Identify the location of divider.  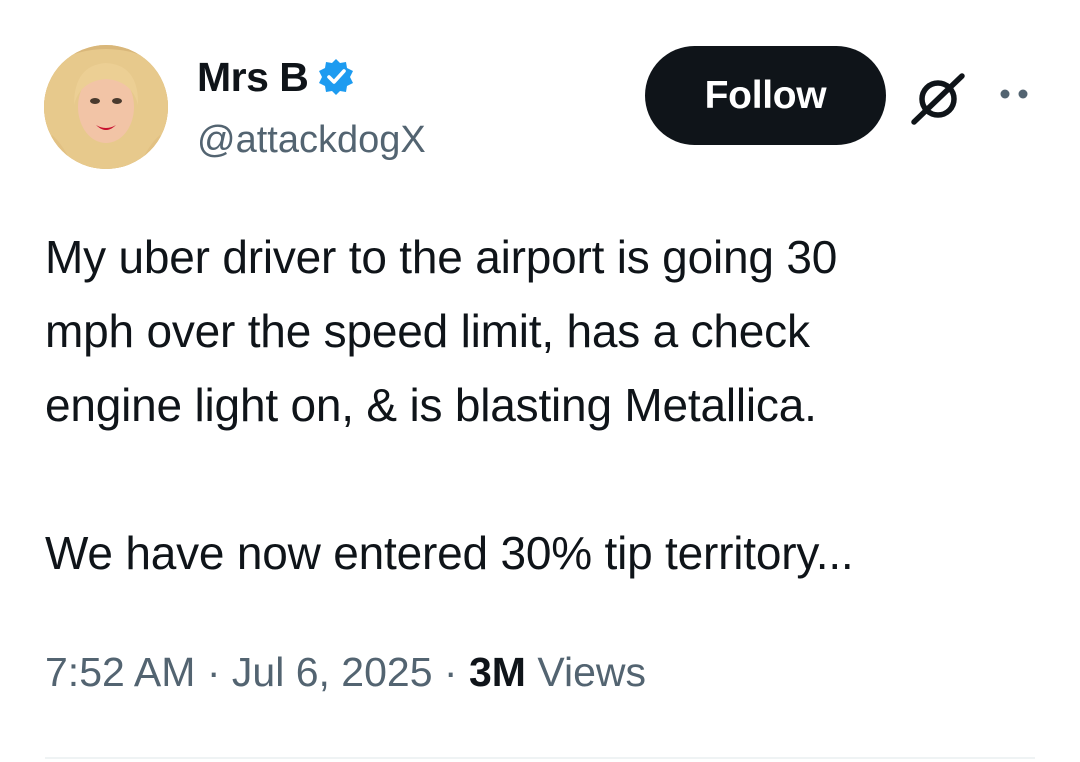
(540, 758).